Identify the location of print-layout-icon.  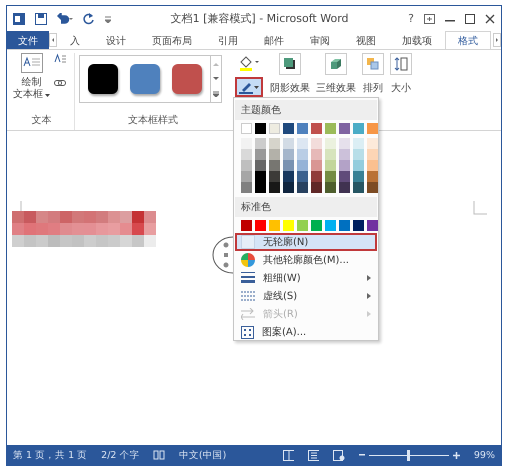
(314, 455).